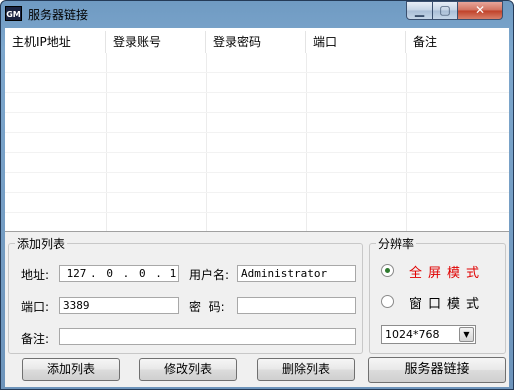 The width and height of the screenshot is (514, 390). I want to click on username-label: 用户名:, so click(209, 275).